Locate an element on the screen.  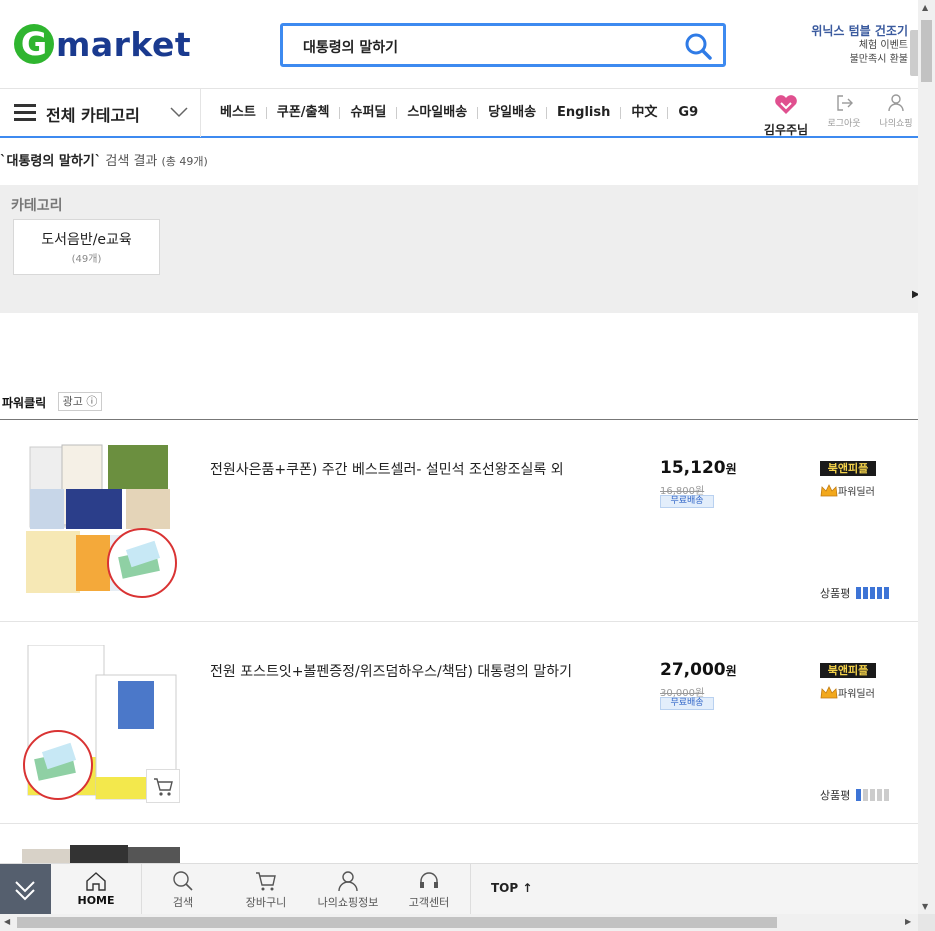
scroll-up-arrow-icon: ▲ is located at coordinates (925, 7).